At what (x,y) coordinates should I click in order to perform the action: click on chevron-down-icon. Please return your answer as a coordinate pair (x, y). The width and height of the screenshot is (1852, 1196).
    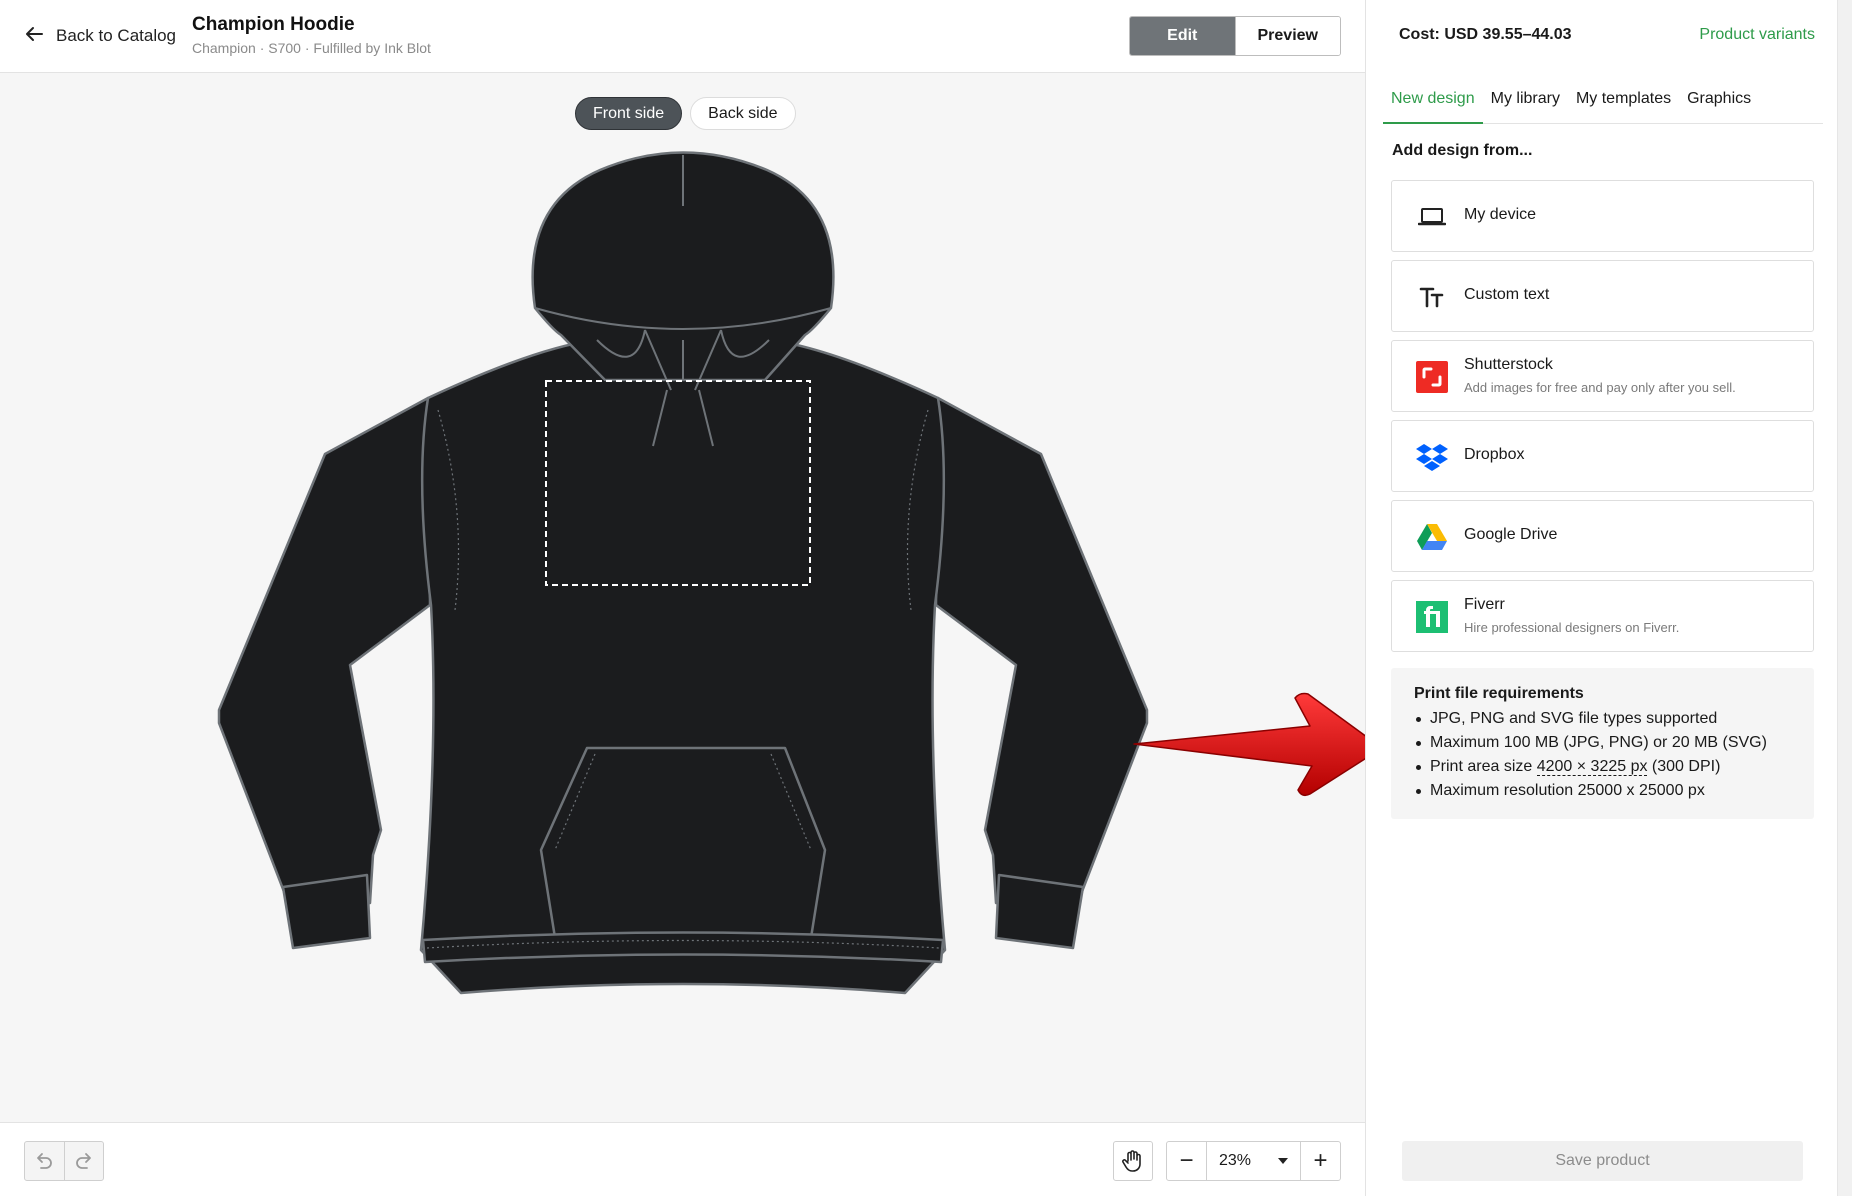
    Looking at the image, I should click on (1283, 1161).